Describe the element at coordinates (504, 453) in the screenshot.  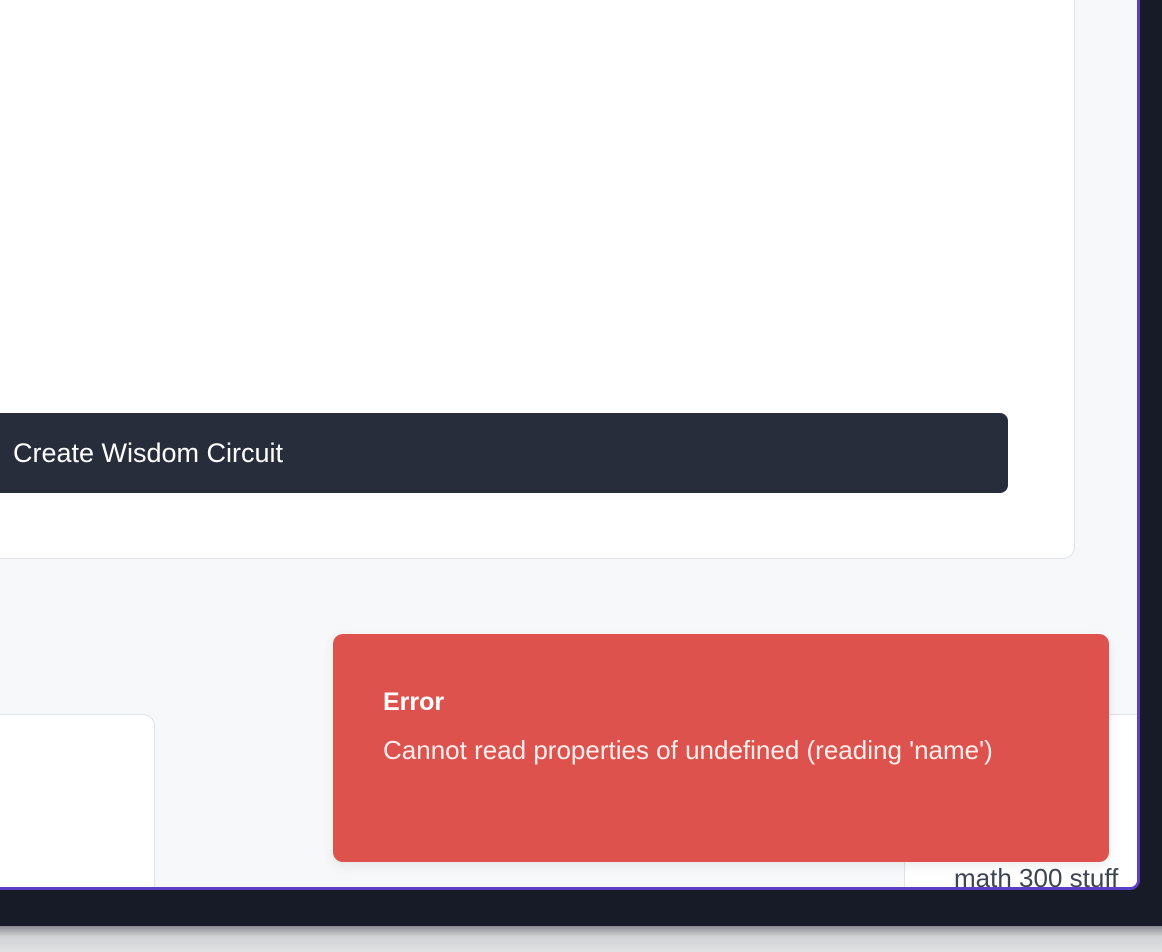
I see `create-wisdom-circuit-button: Create Wisdom Circuit` at that location.